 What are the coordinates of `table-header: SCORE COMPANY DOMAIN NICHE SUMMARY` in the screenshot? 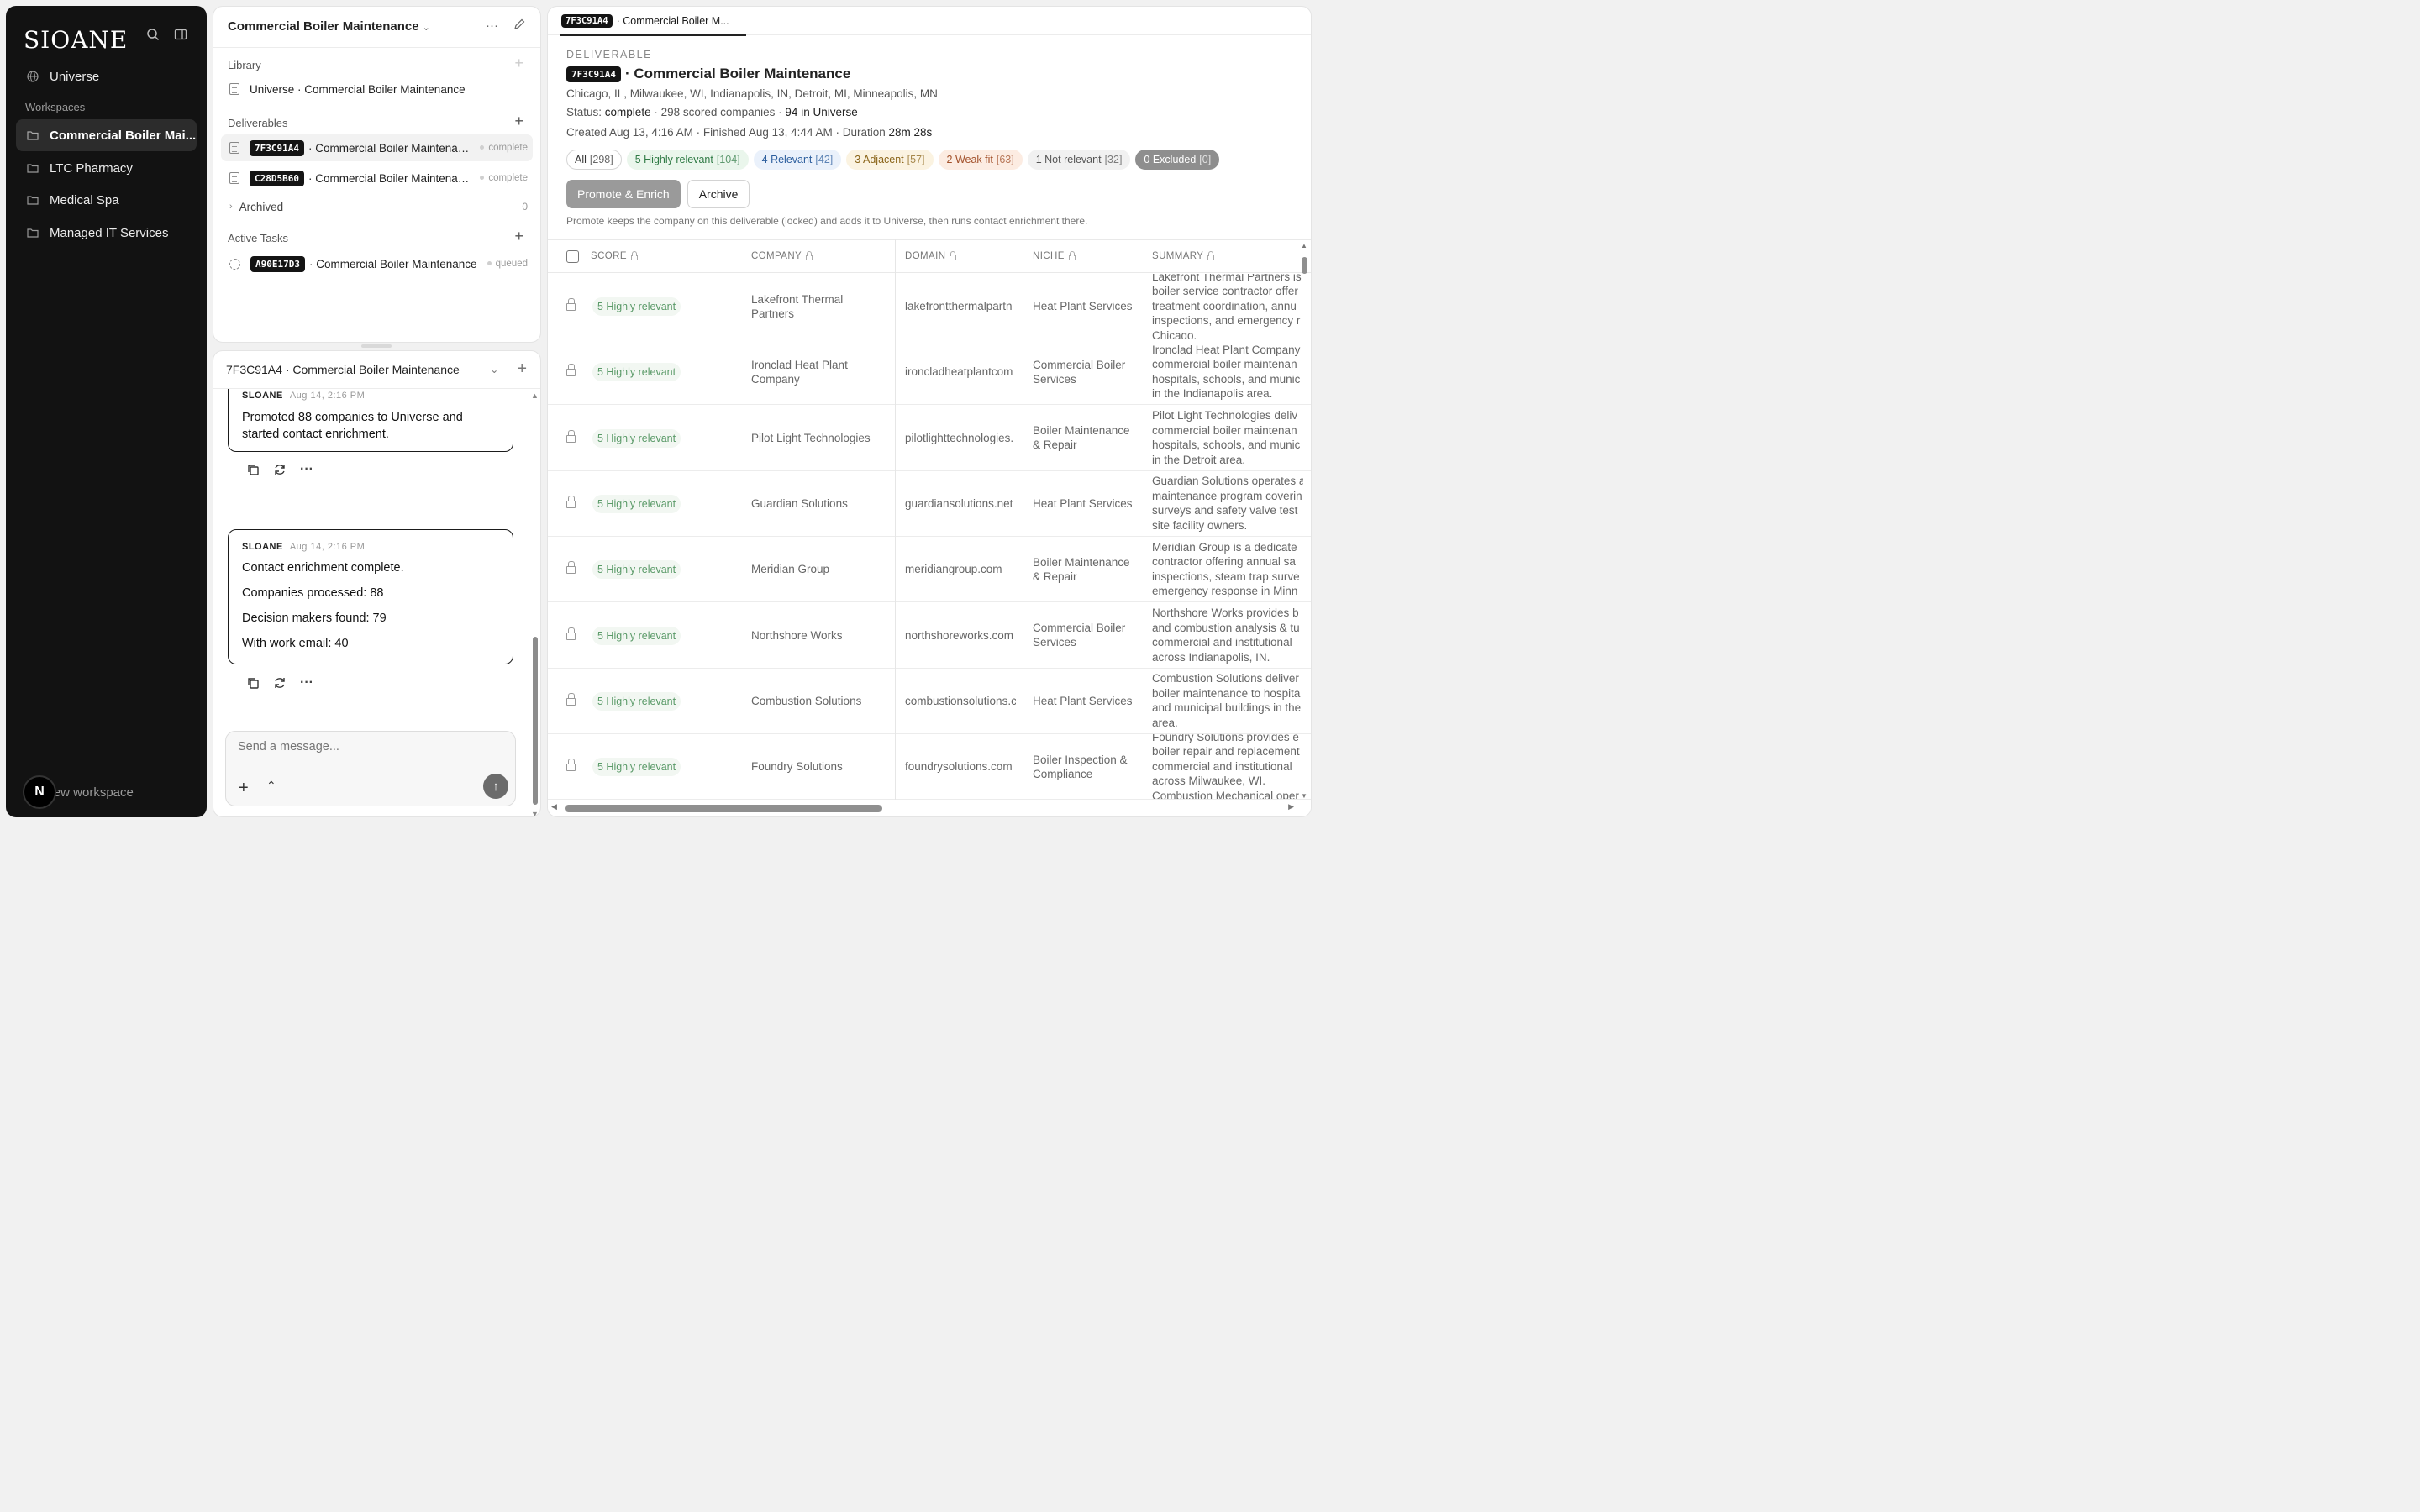 It's located at (930, 256).